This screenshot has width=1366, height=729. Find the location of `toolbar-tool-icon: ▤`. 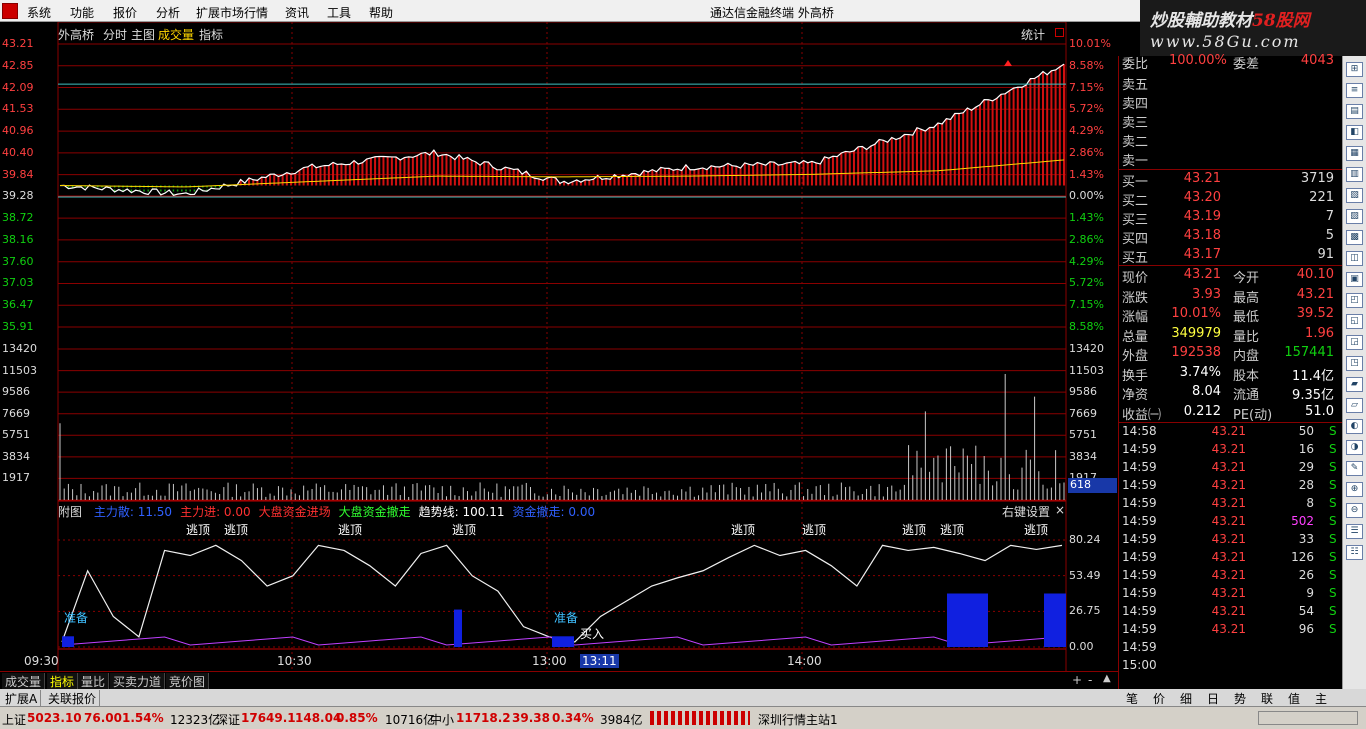

toolbar-tool-icon: ▤ is located at coordinates (1354, 111).